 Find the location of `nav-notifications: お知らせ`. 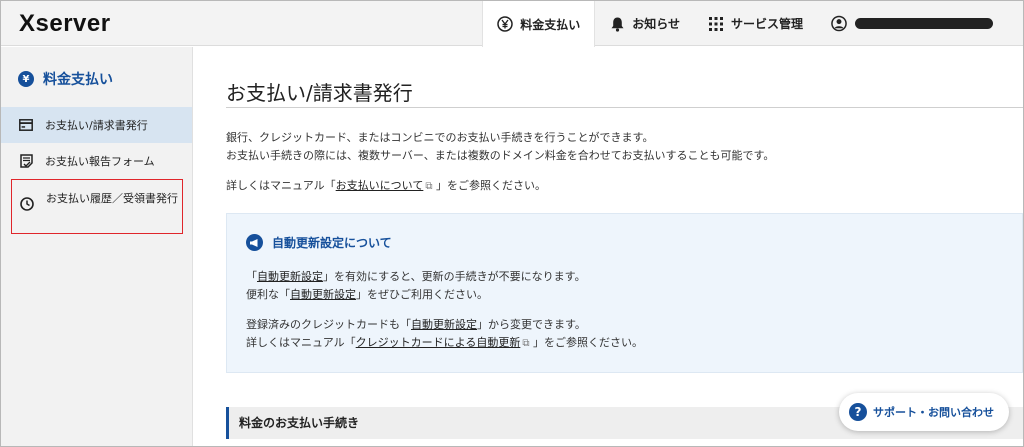

nav-notifications: お知らせ is located at coordinates (644, 23).